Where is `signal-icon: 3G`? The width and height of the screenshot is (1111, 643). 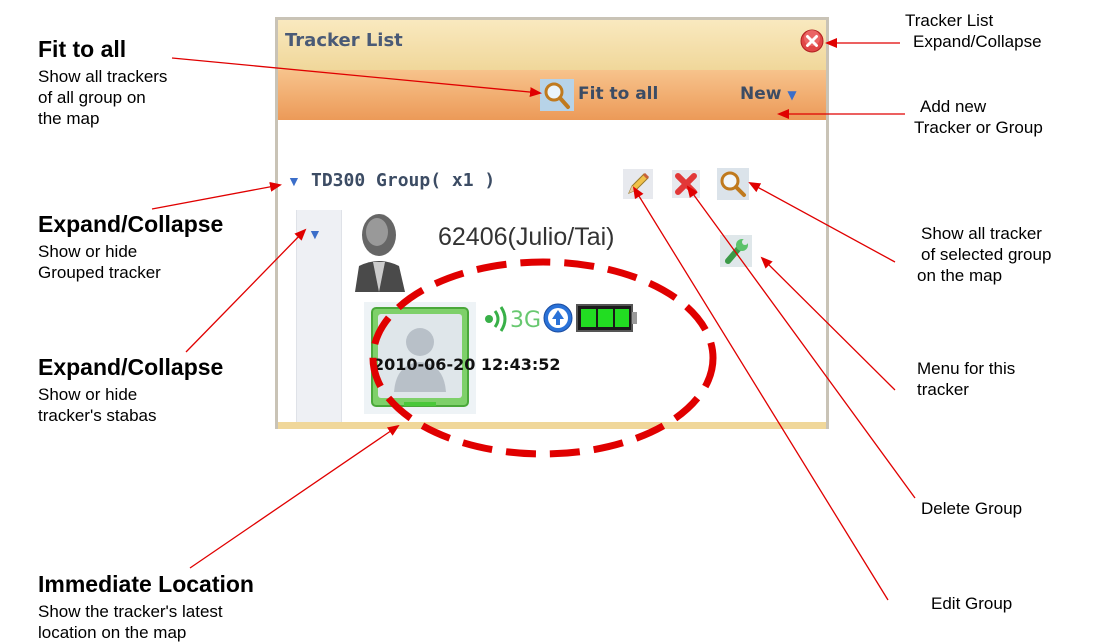
signal-icon: 3G is located at coordinates (513, 319).